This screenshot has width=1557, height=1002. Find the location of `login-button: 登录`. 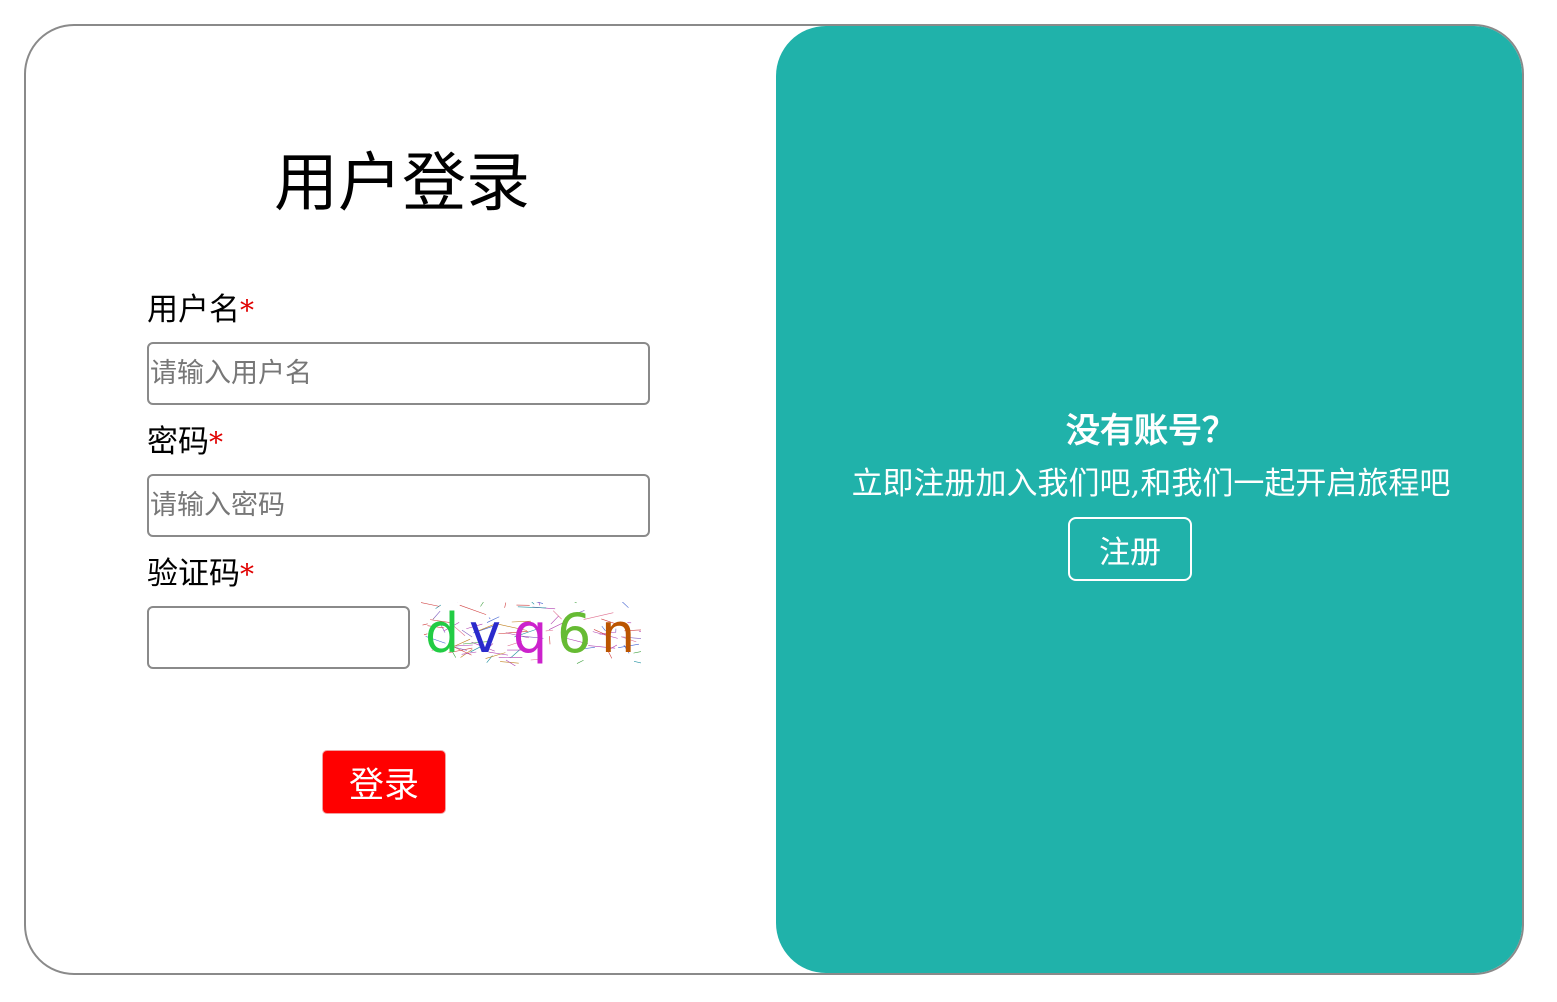

login-button: 登录 is located at coordinates (384, 782).